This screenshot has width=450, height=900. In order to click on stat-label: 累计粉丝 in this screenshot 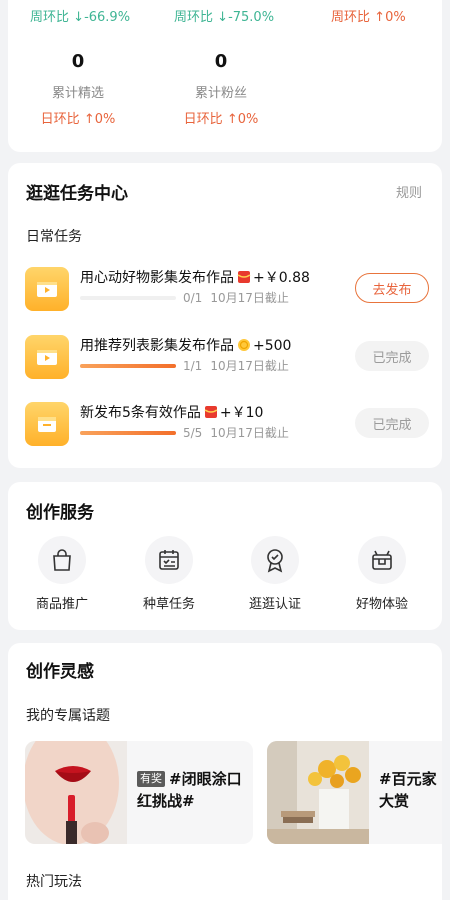, I will do `click(220, 93)`.